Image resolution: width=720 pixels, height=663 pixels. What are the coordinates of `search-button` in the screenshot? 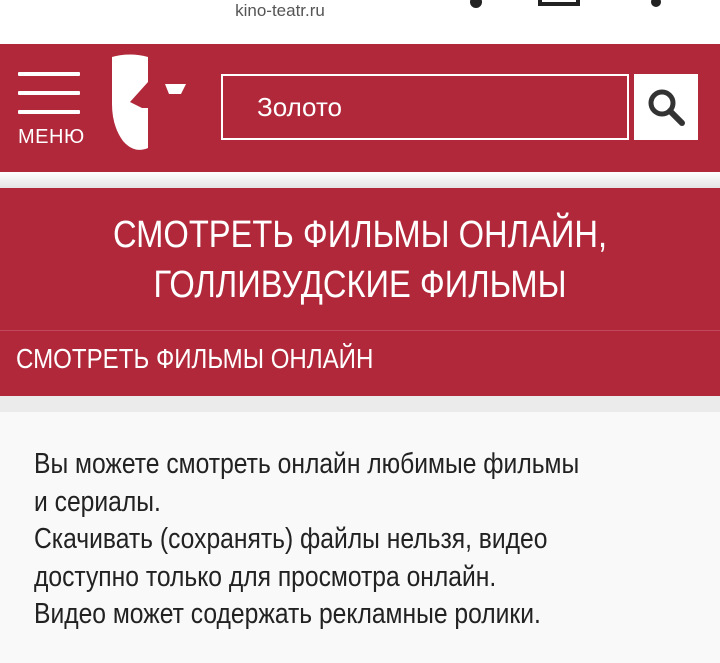 It's located at (666, 107).